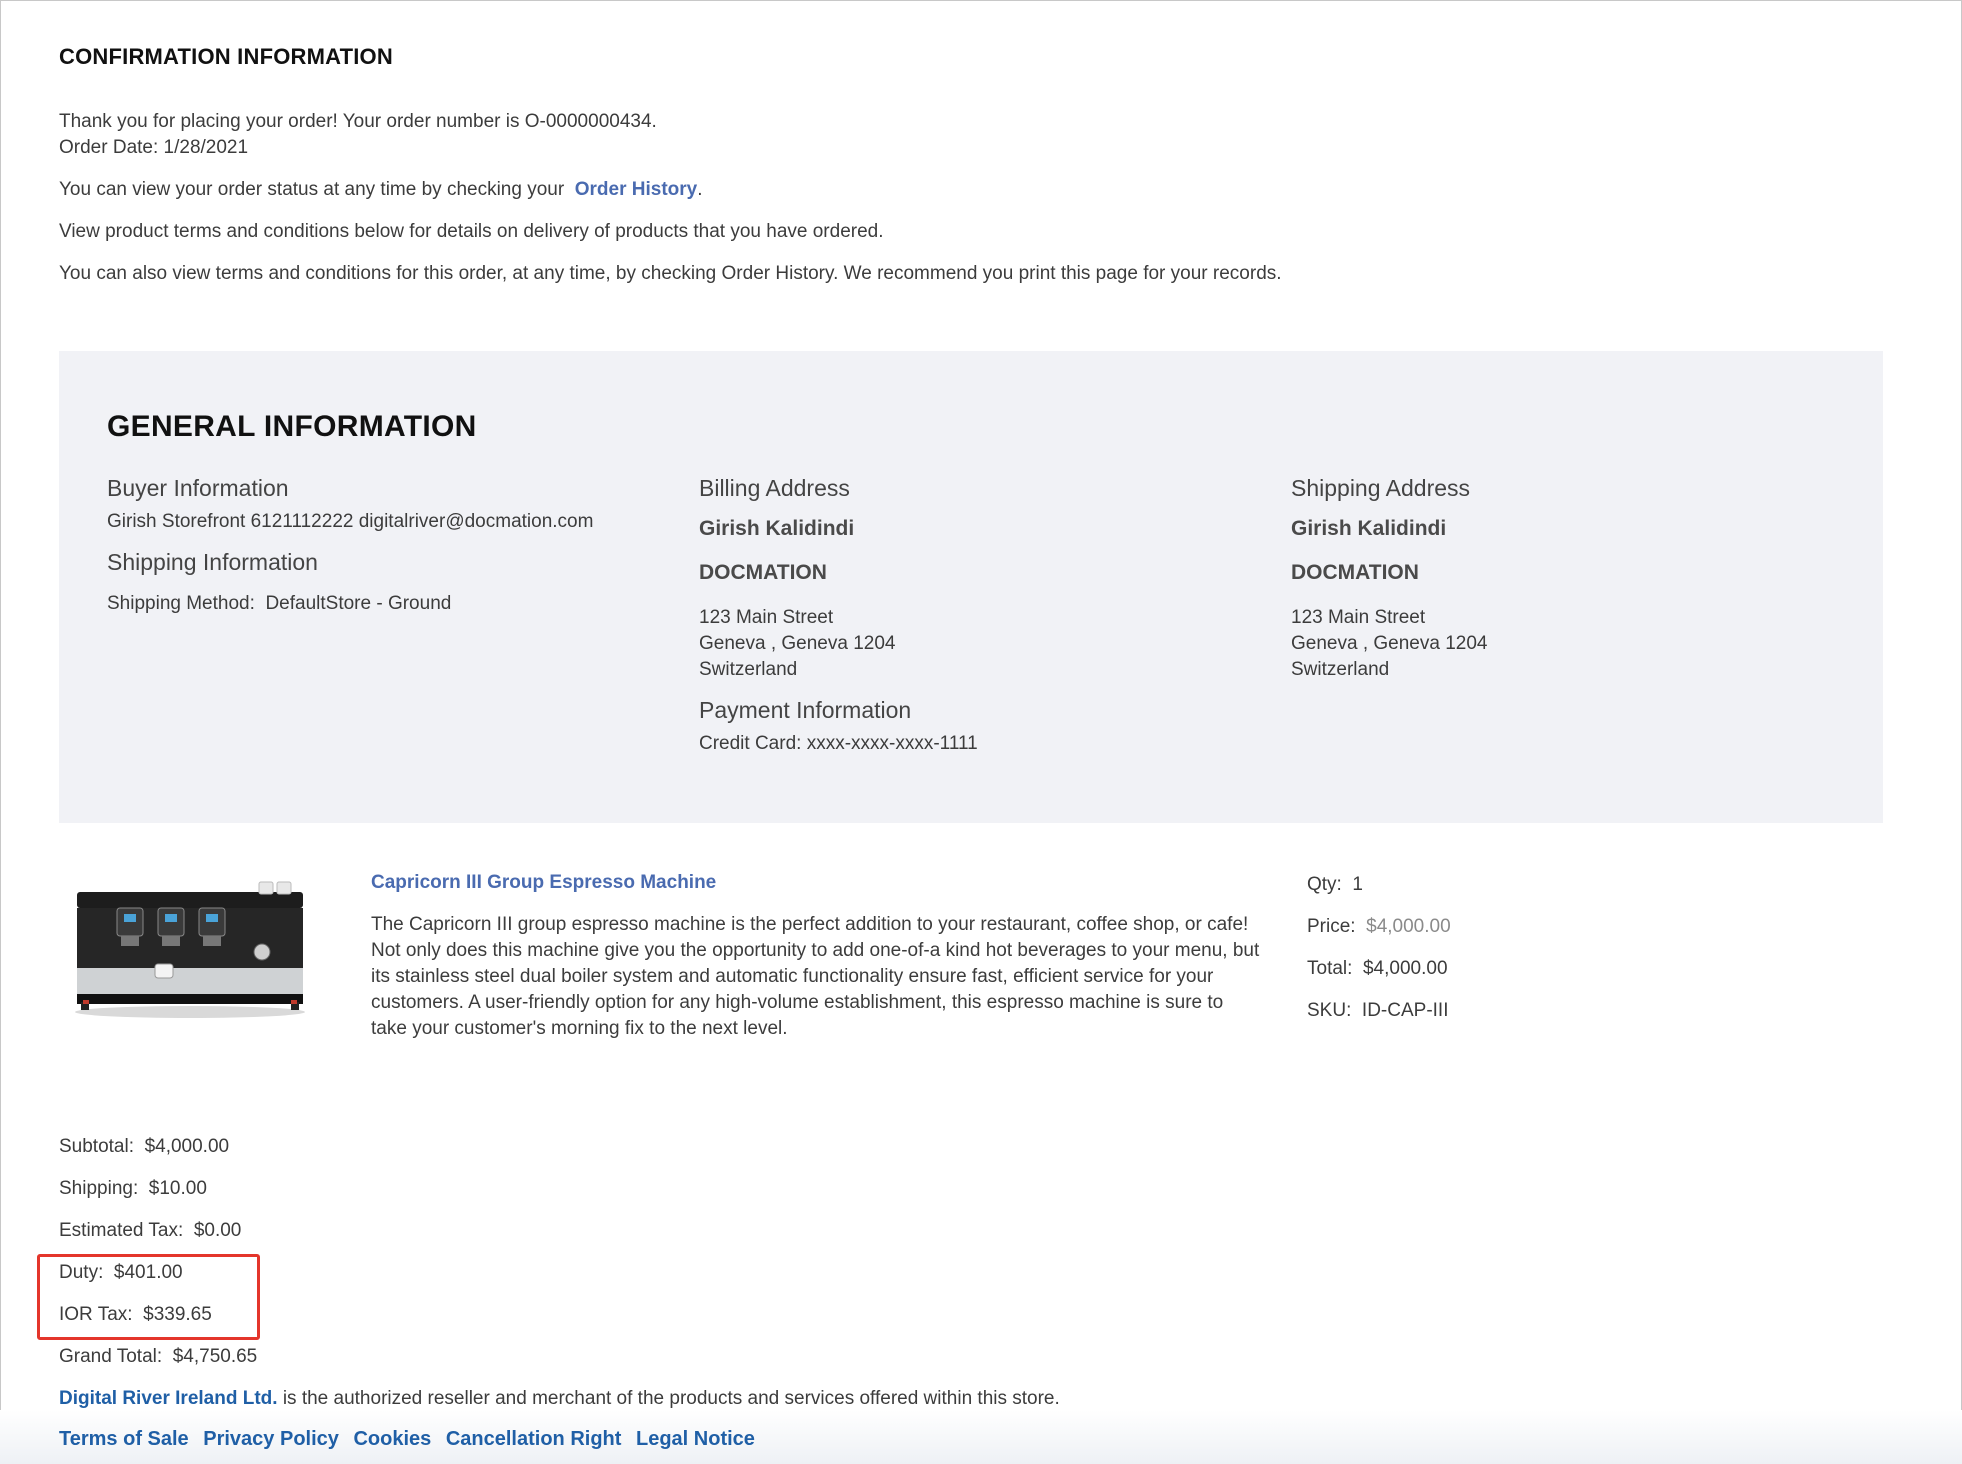 The width and height of the screenshot is (1962, 1464). What do you see at coordinates (534, 1439) in the screenshot?
I see `cancellation-right-link: Cancellation Right` at bounding box center [534, 1439].